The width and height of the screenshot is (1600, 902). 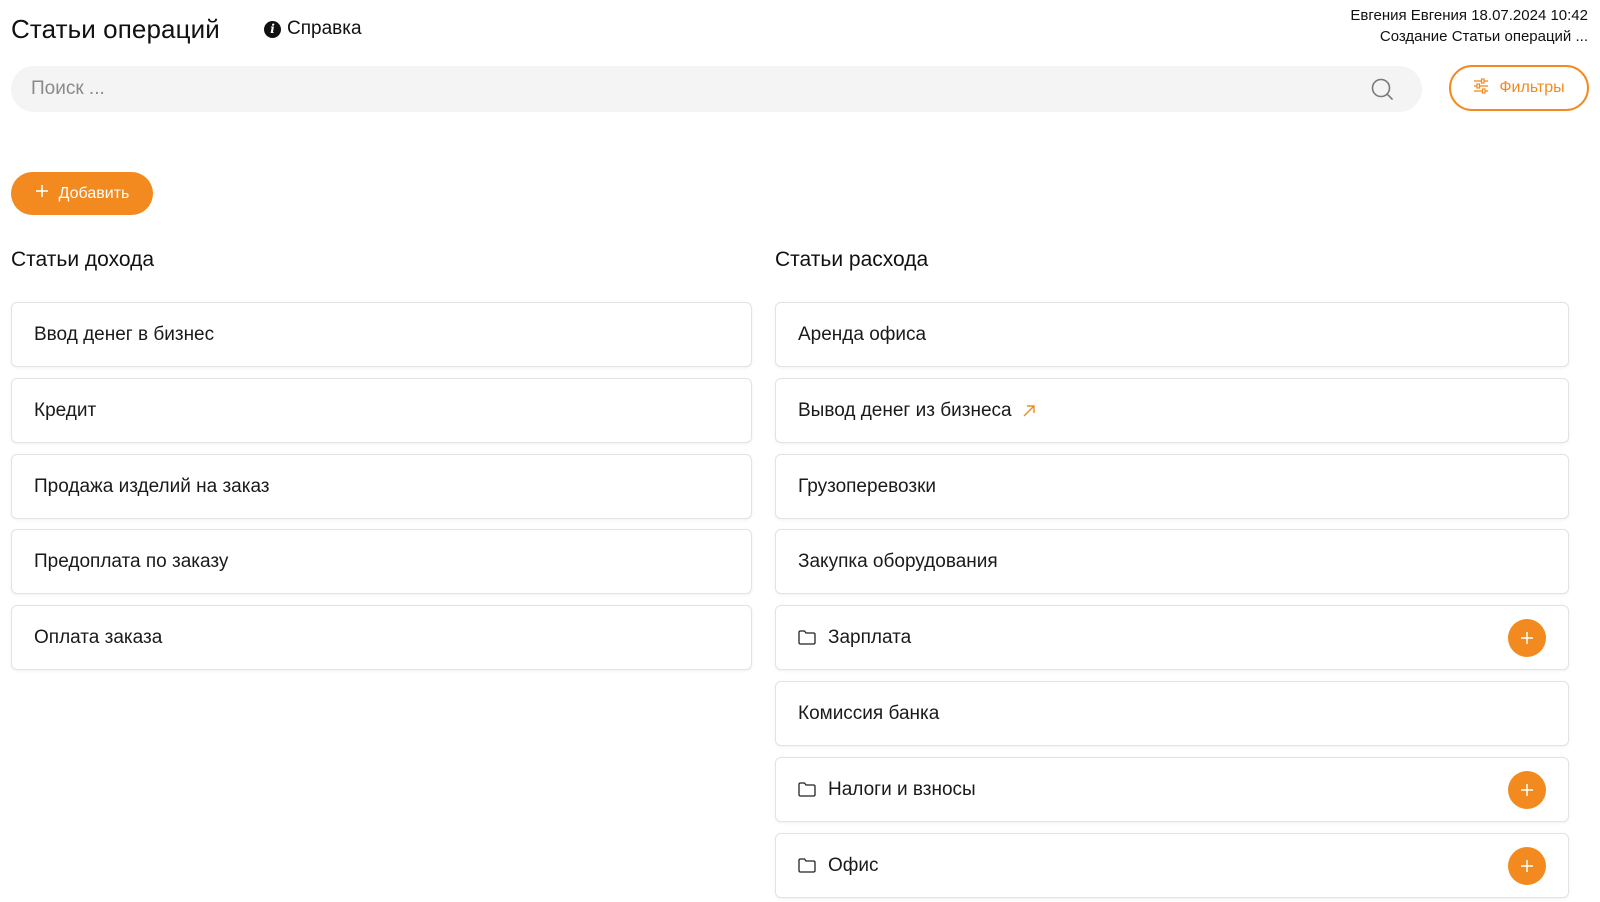 I want to click on help-link: i Справка, so click(x=313, y=29).